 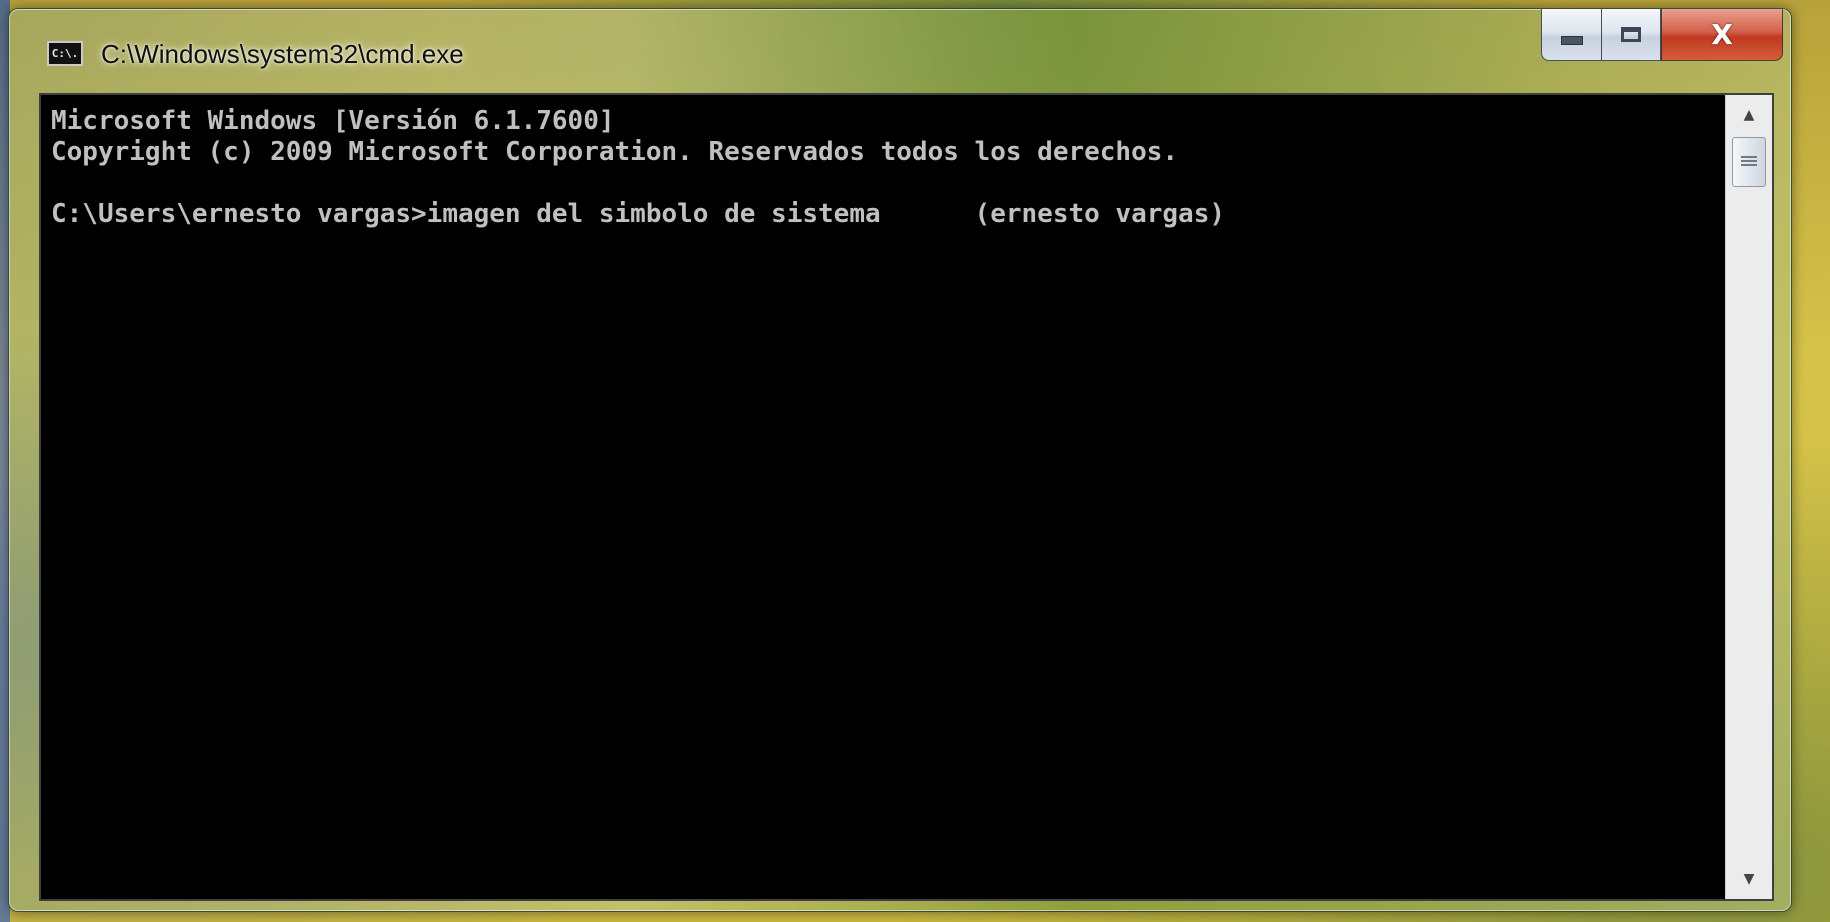 I want to click on scroll-up-button: ▲, so click(x=1749, y=115).